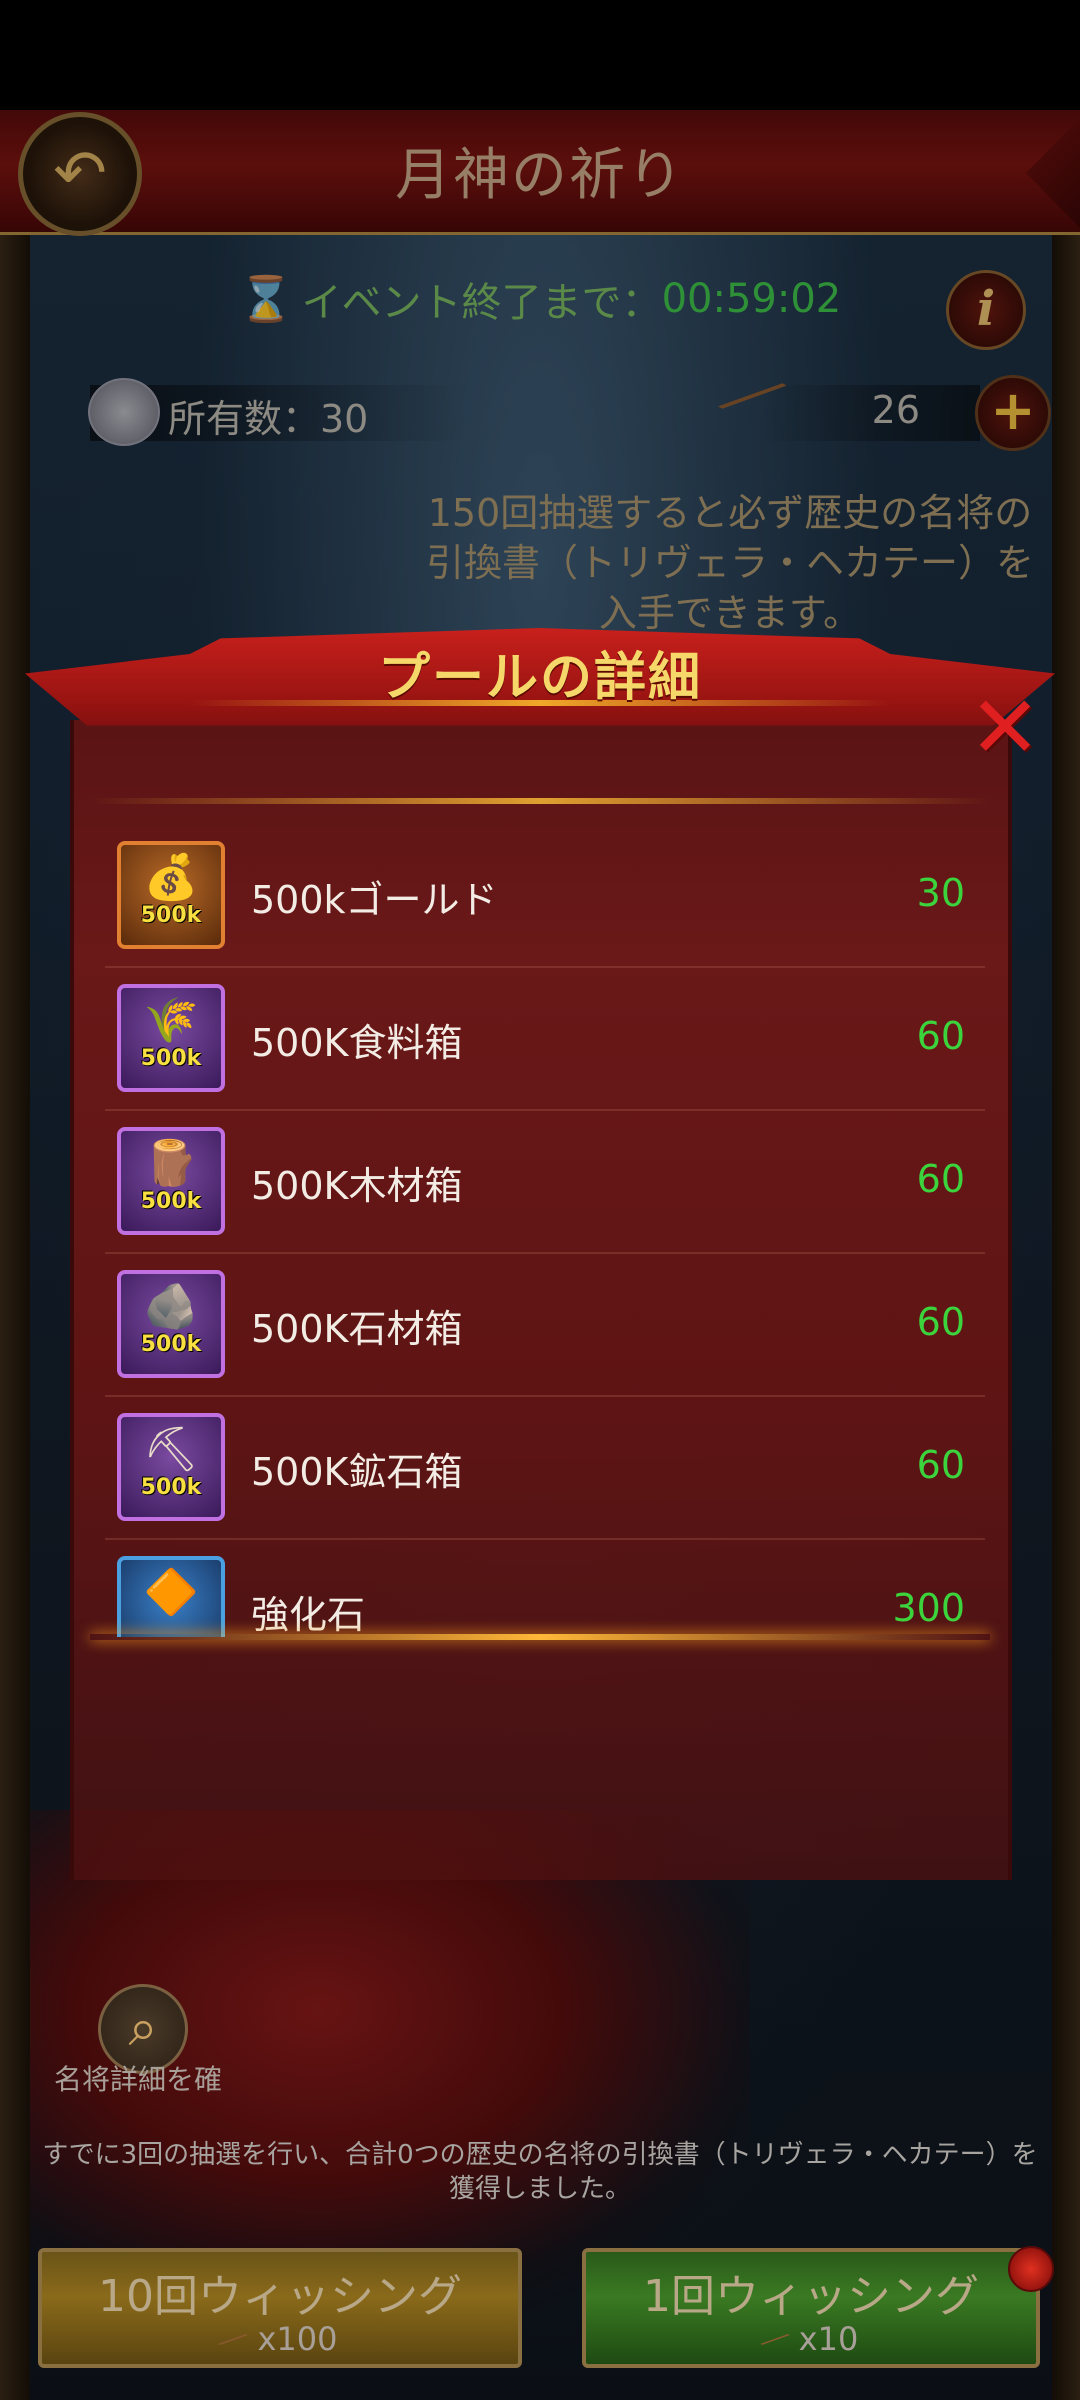  Describe the element at coordinates (276, 2340) in the screenshot. I see `wish-10-cost: ⟋ x100` at that location.